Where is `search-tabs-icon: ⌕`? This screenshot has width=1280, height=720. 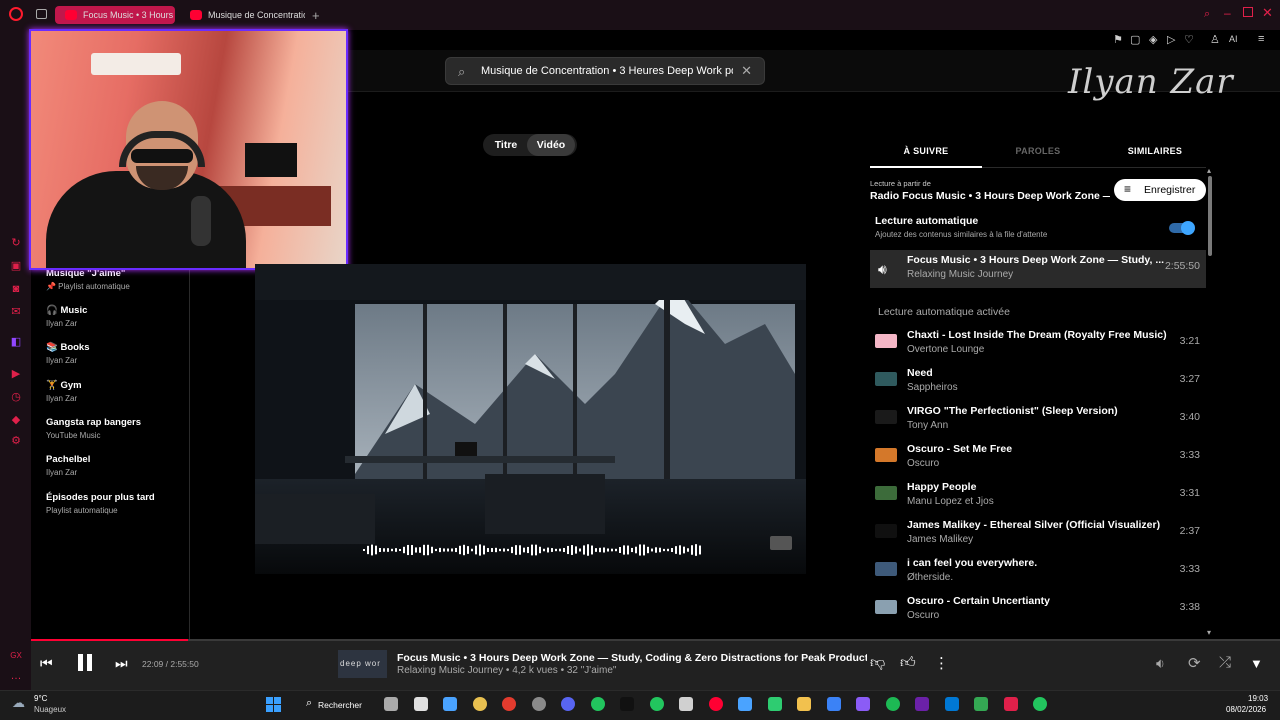 search-tabs-icon: ⌕ is located at coordinates (1207, 14).